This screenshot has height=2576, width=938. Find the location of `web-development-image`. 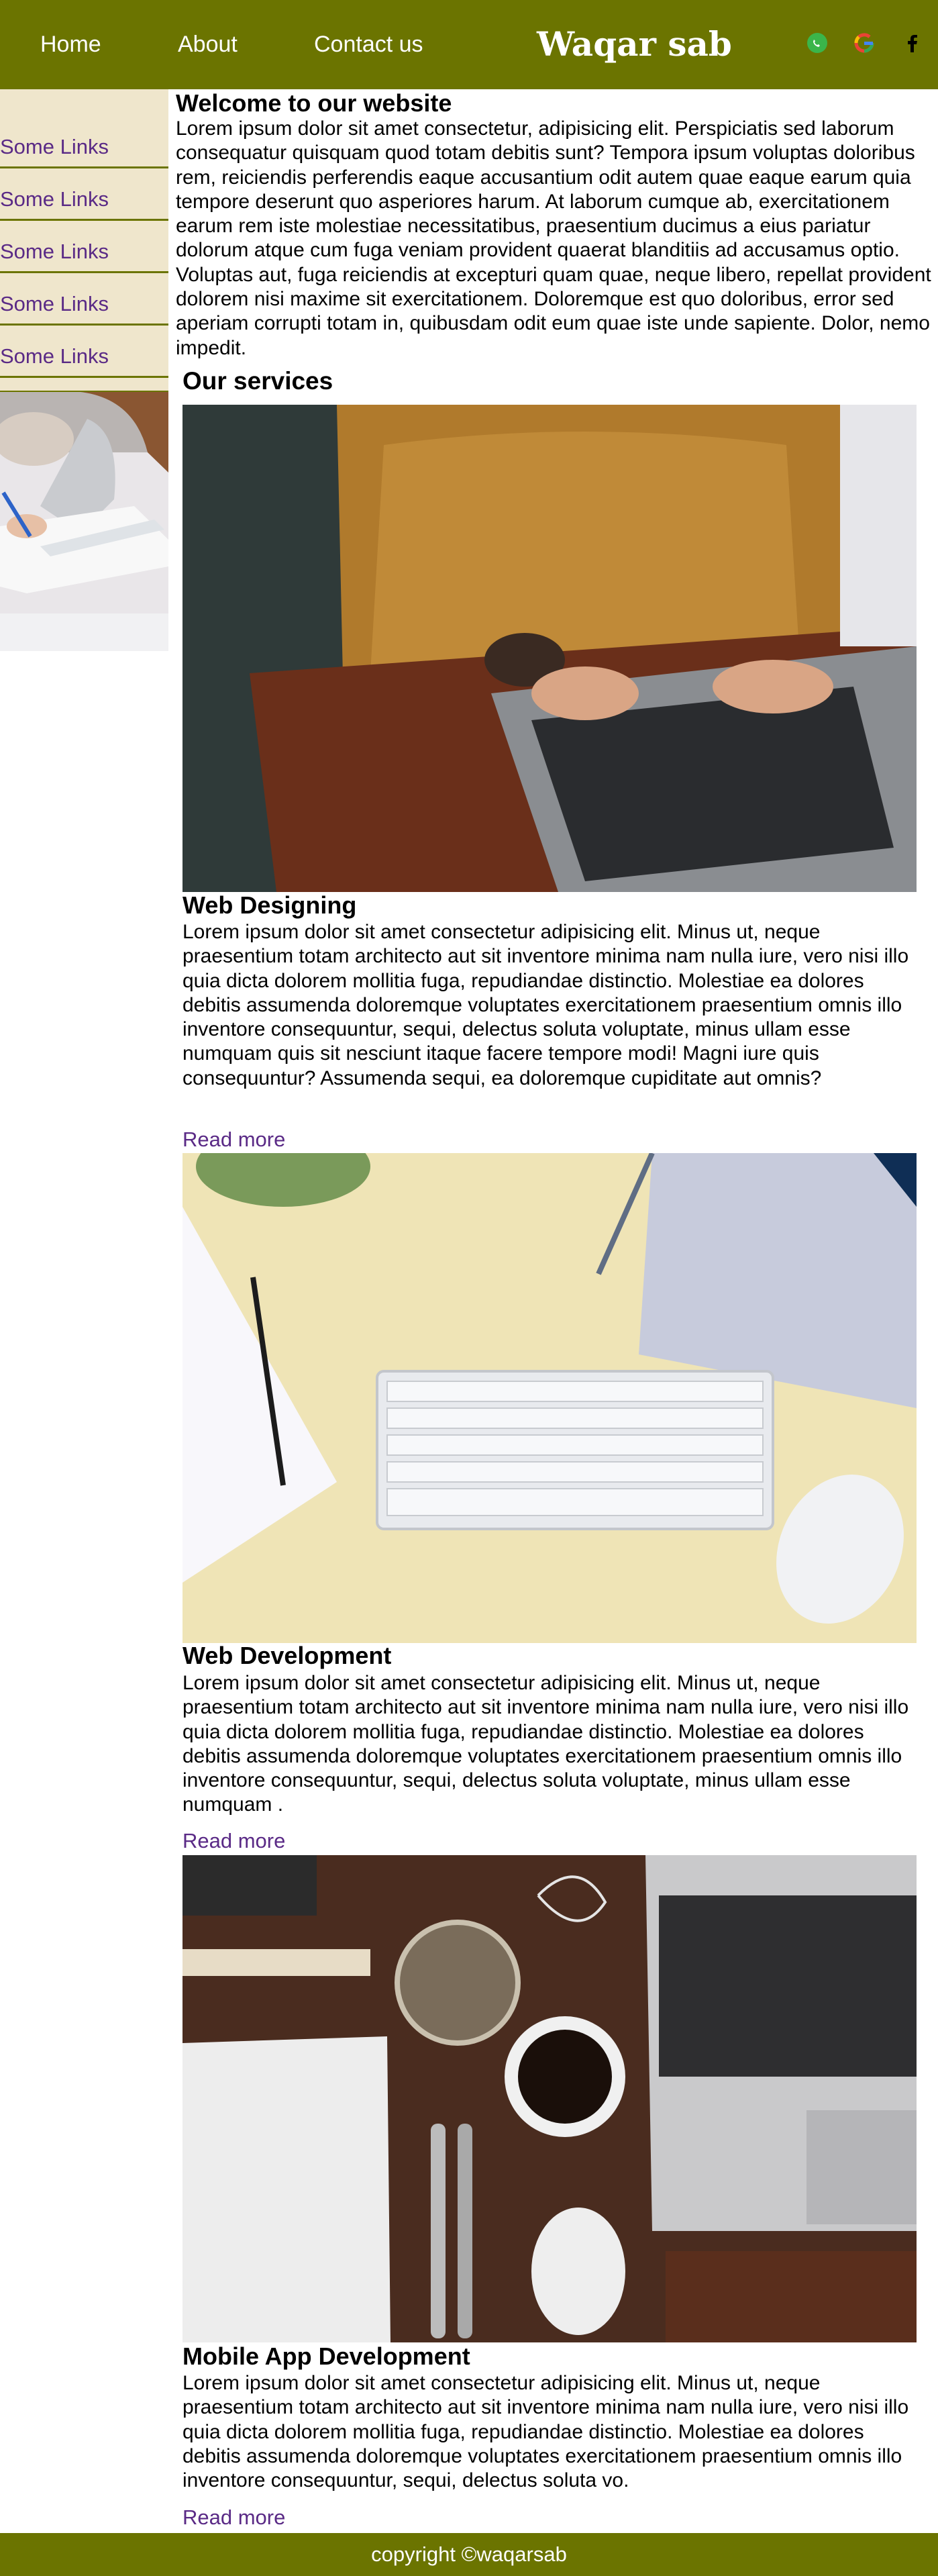

web-development-image is located at coordinates (550, 1398).